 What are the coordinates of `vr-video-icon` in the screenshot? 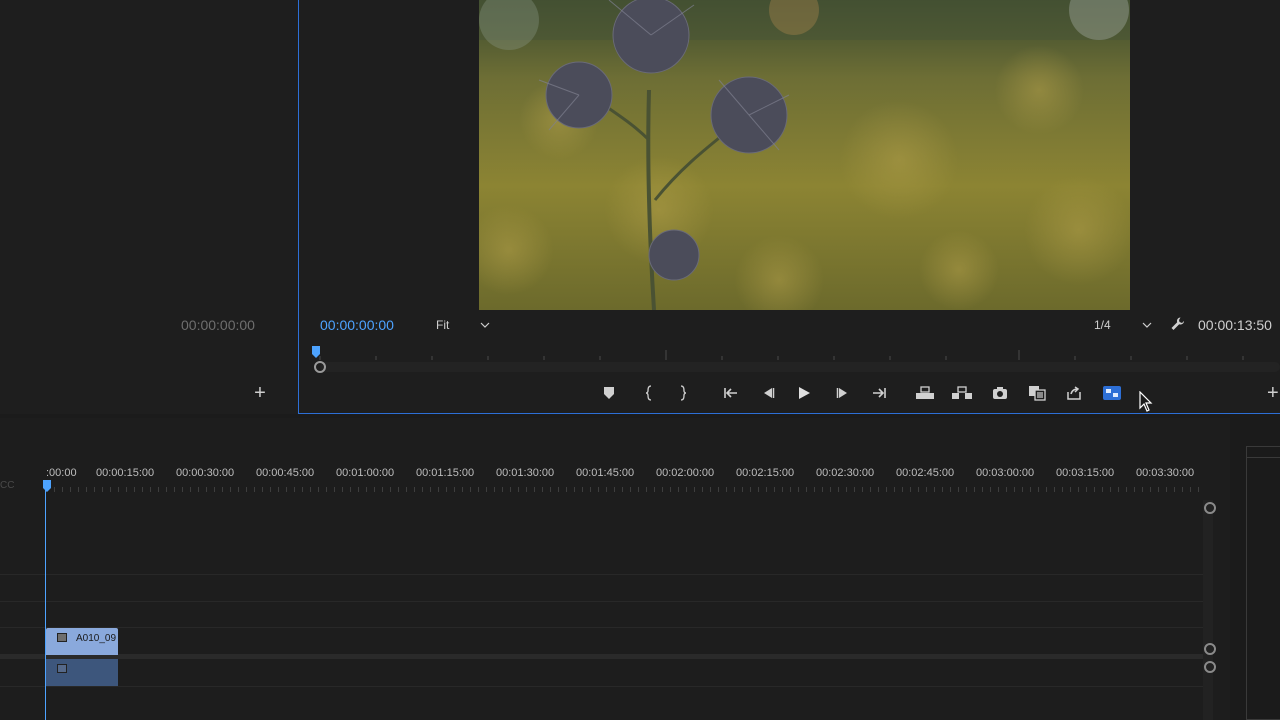 It's located at (1112, 393).